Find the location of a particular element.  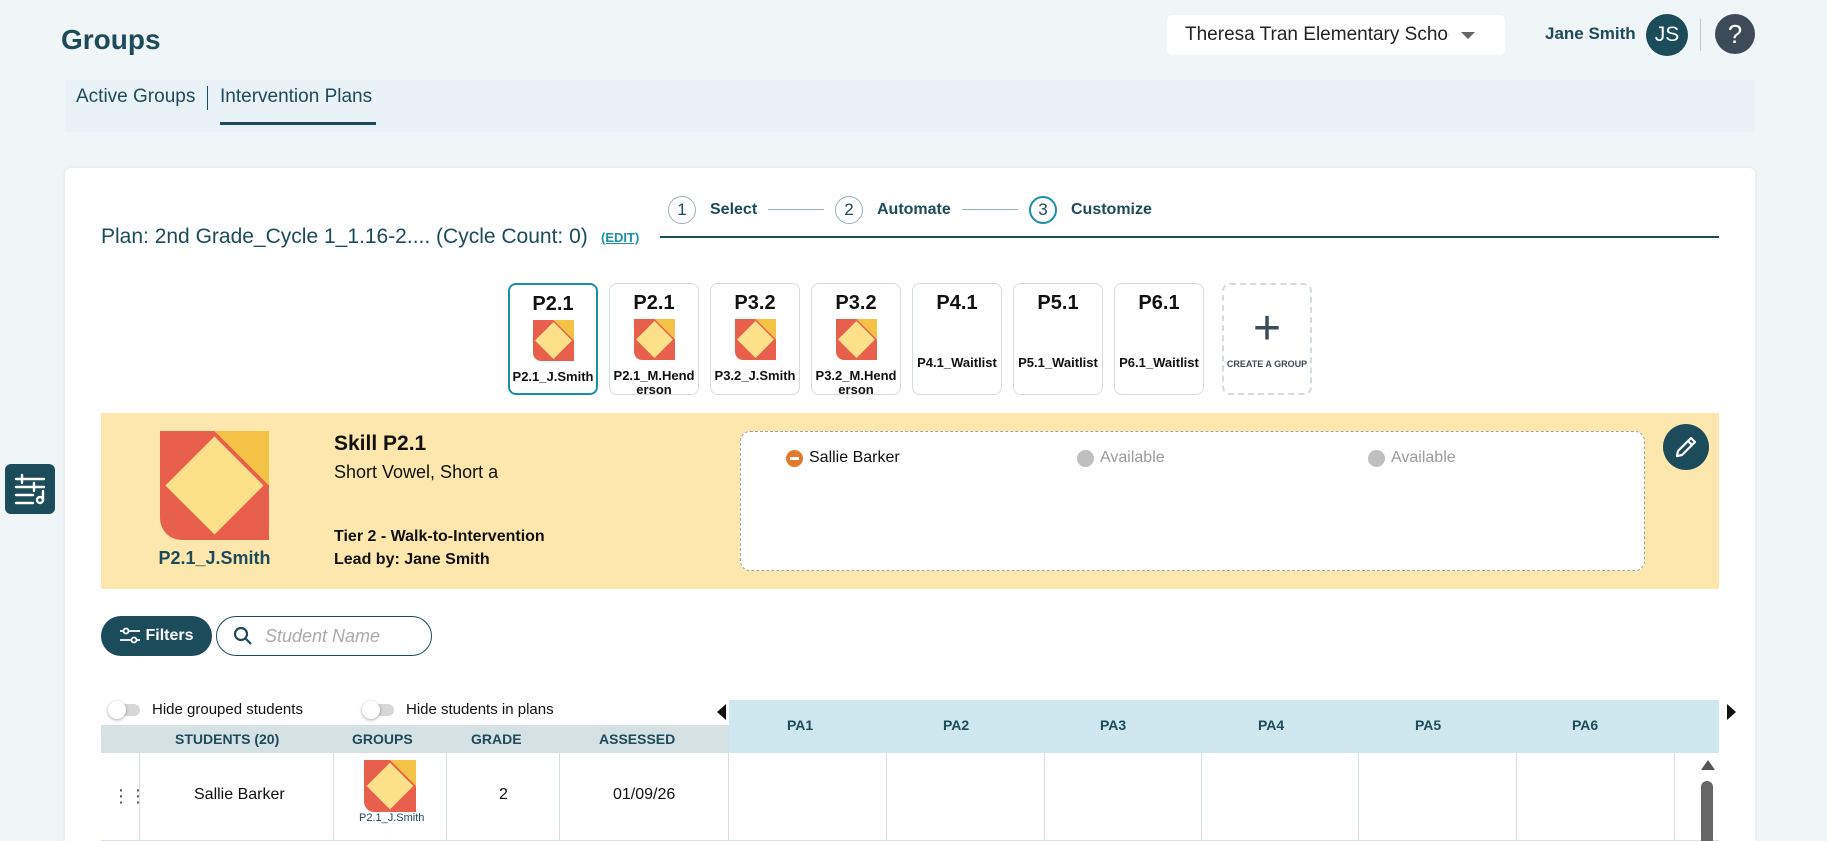

column-header-pa6: PA6 is located at coordinates (1585, 725).